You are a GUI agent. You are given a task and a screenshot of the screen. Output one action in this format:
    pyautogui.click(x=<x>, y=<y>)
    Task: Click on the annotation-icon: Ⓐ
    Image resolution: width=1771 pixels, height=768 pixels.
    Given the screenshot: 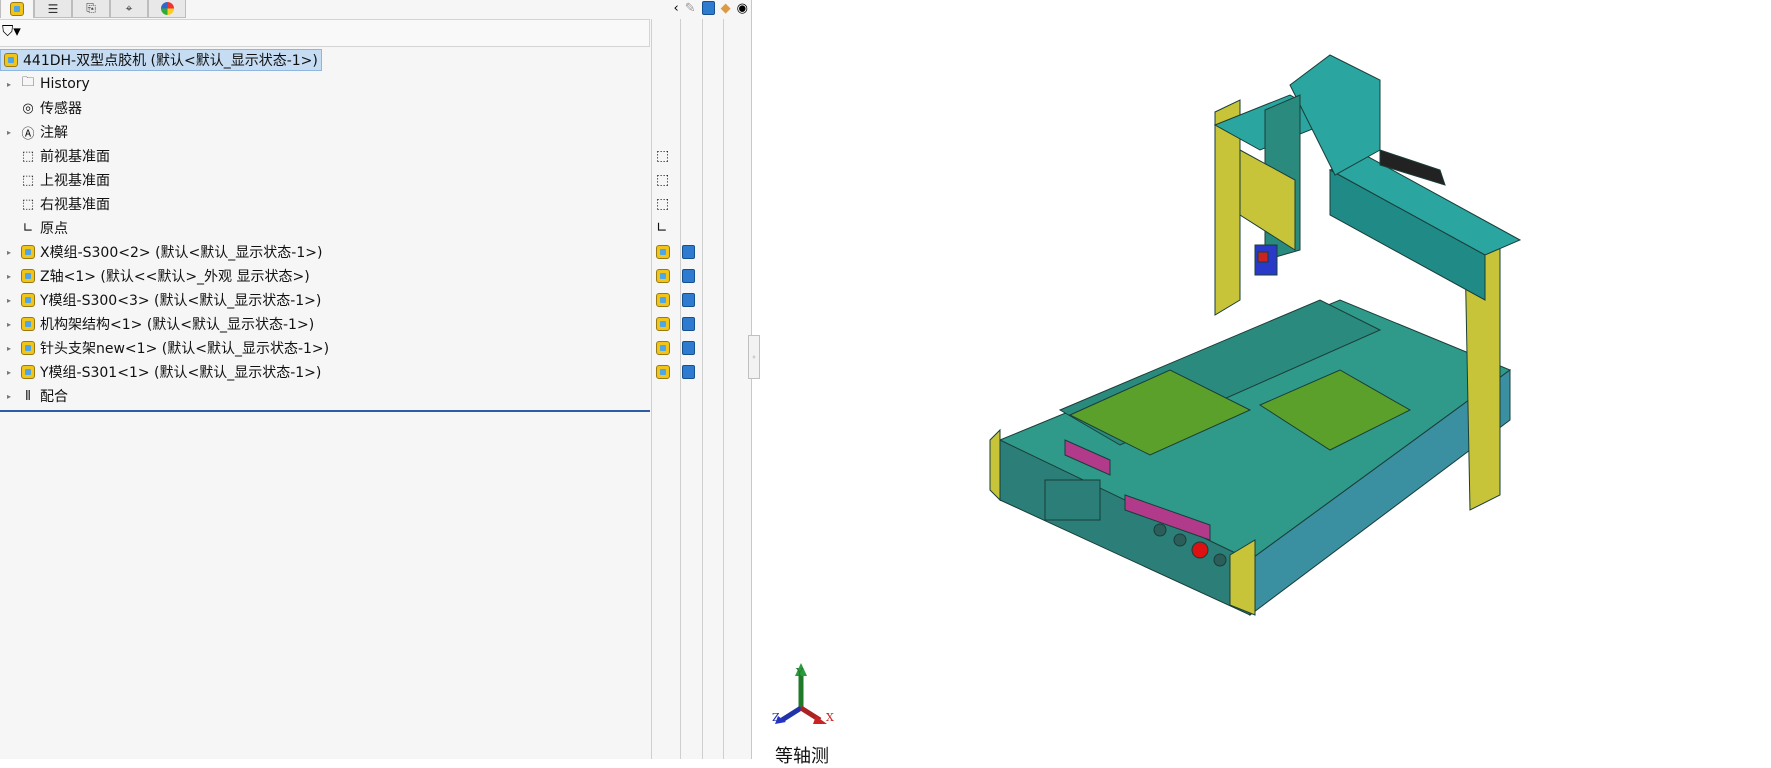 What is the action you would take?
    pyautogui.click(x=28, y=134)
    